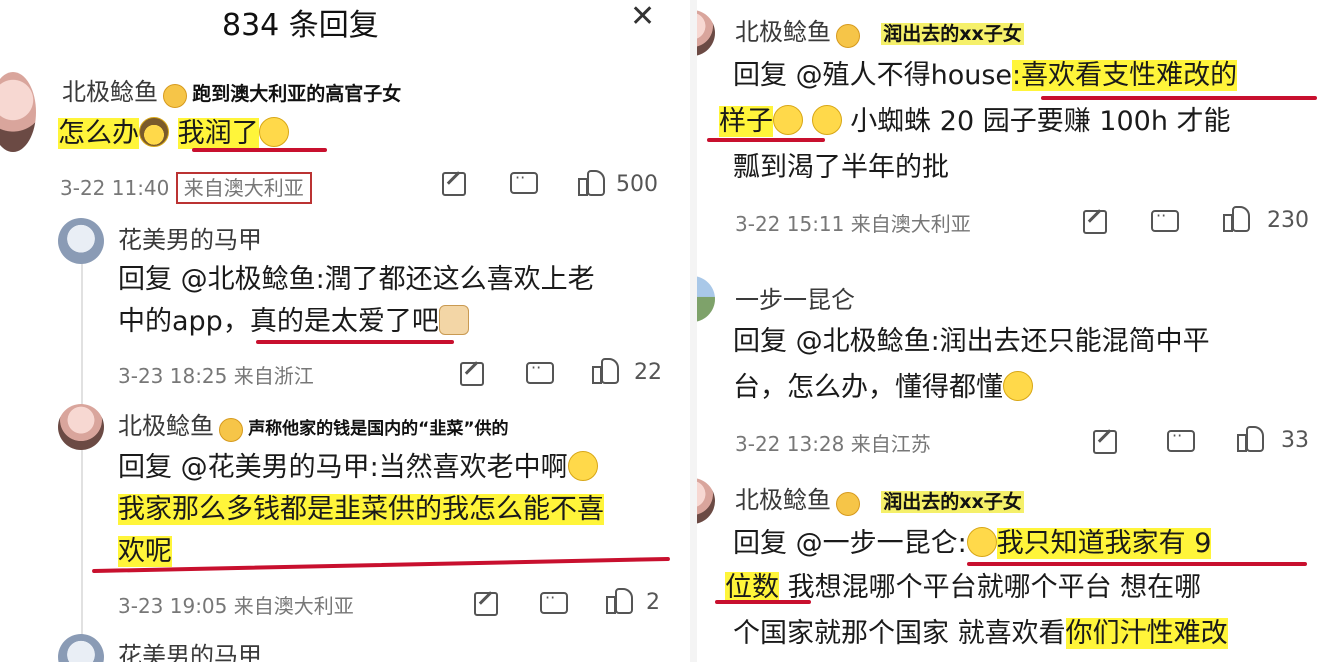 The image size is (1320, 662). What do you see at coordinates (1018, 386) in the screenshot?
I see `smirk-emoji-icon` at bounding box center [1018, 386].